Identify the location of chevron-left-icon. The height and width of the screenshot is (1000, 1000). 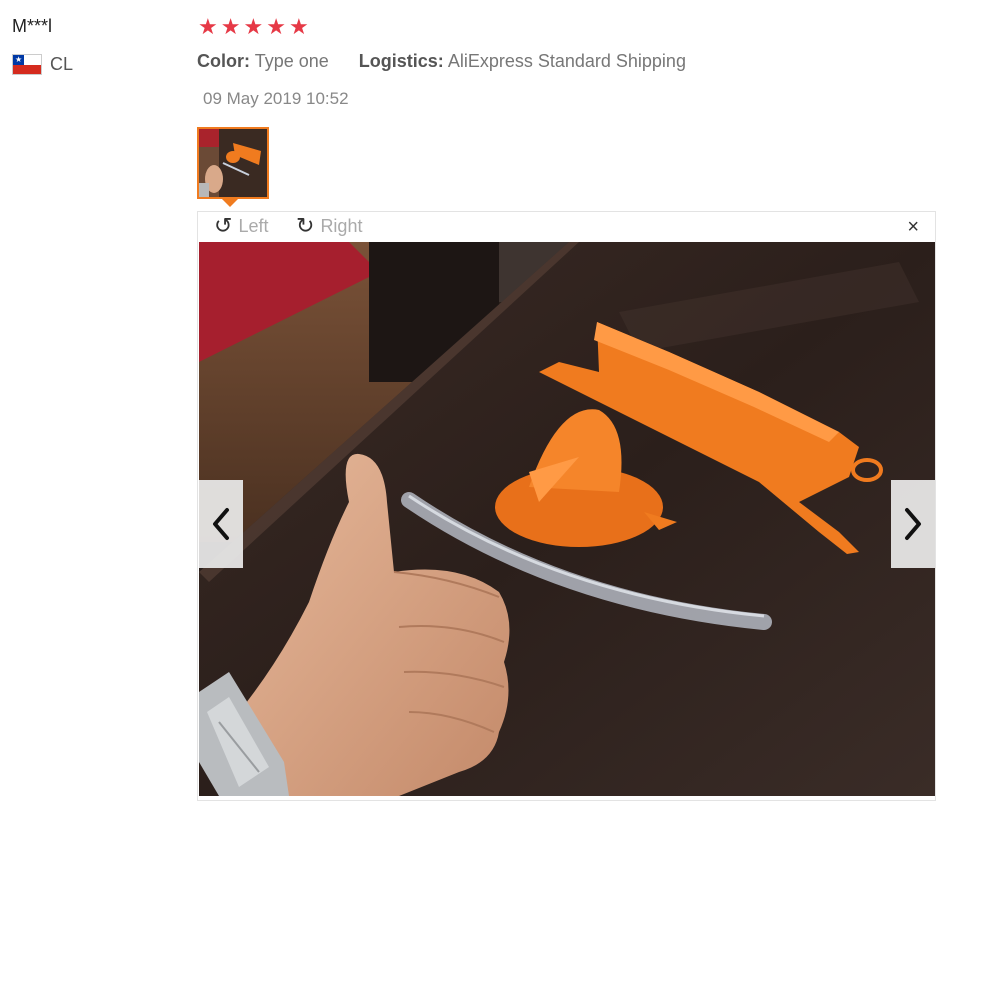
(221, 524).